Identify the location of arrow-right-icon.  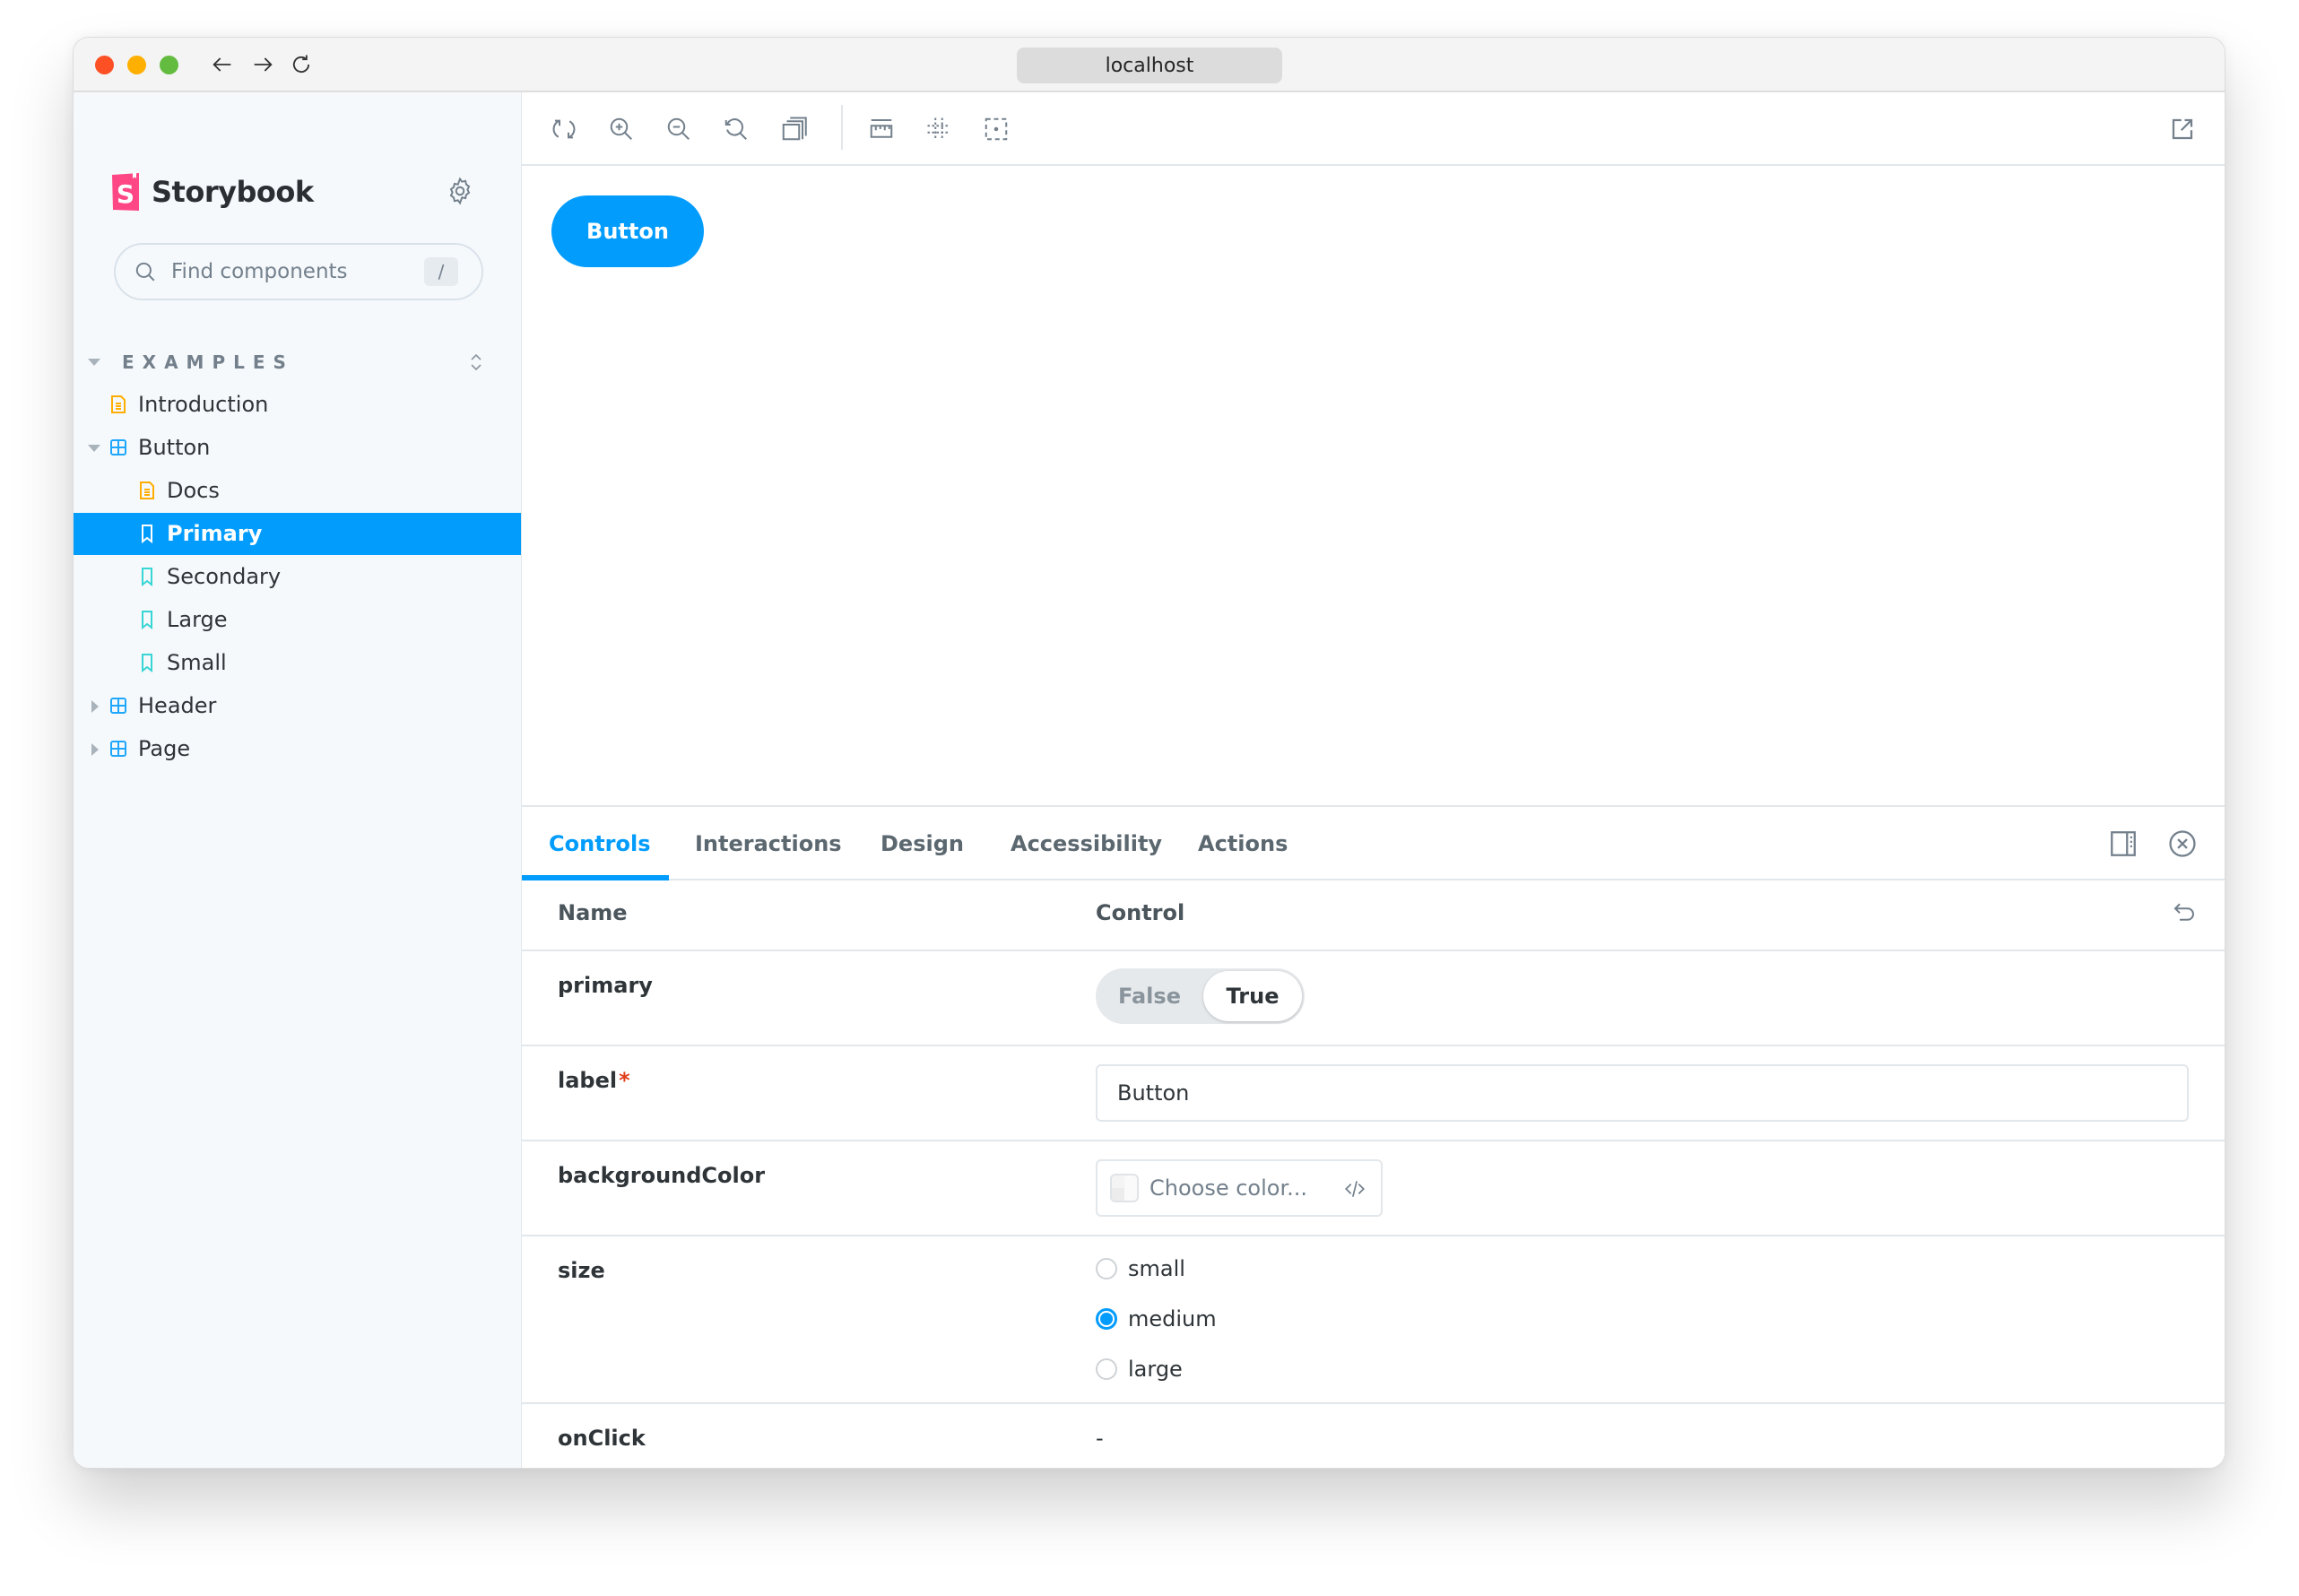
(263, 64).